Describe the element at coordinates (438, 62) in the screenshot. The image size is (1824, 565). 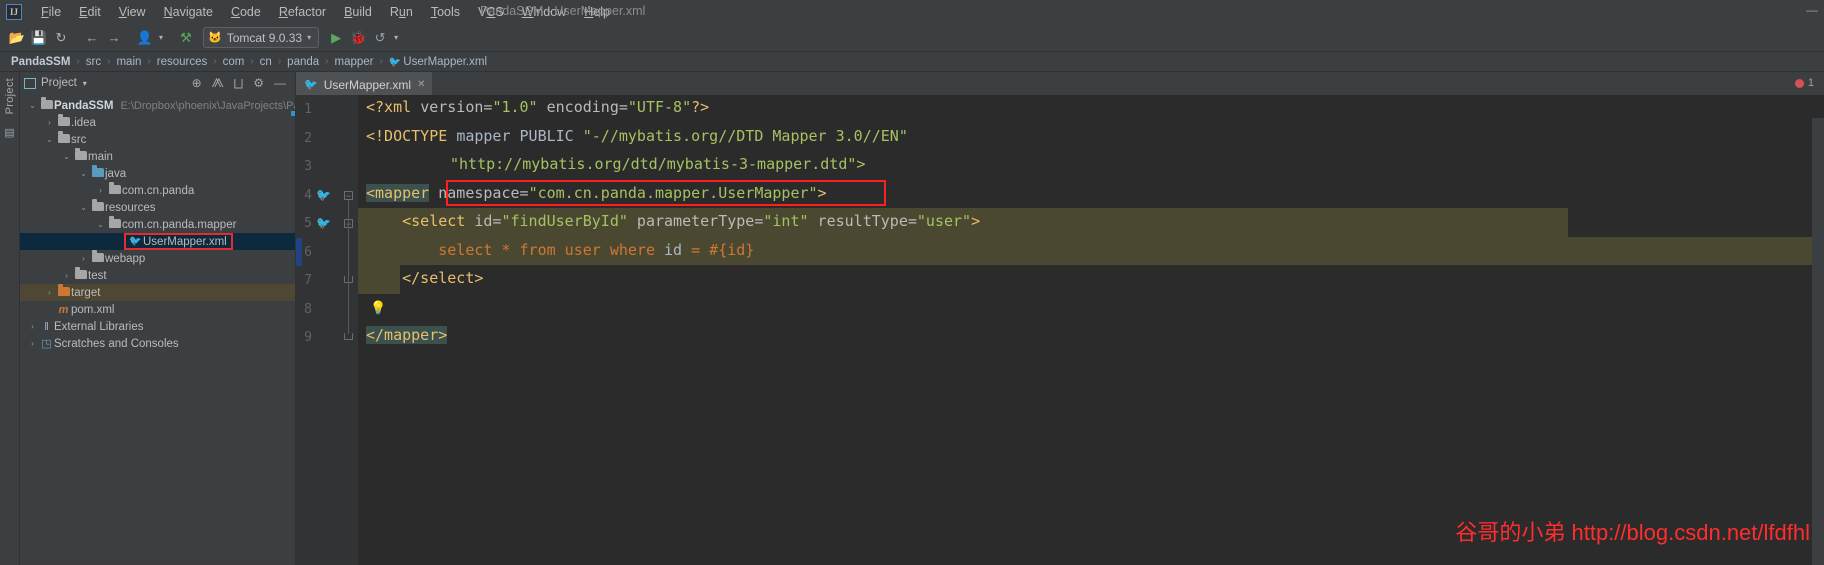
I see `breadcrumb-item-usermapper-xml: 🐦 UserMapper.xml` at that location.